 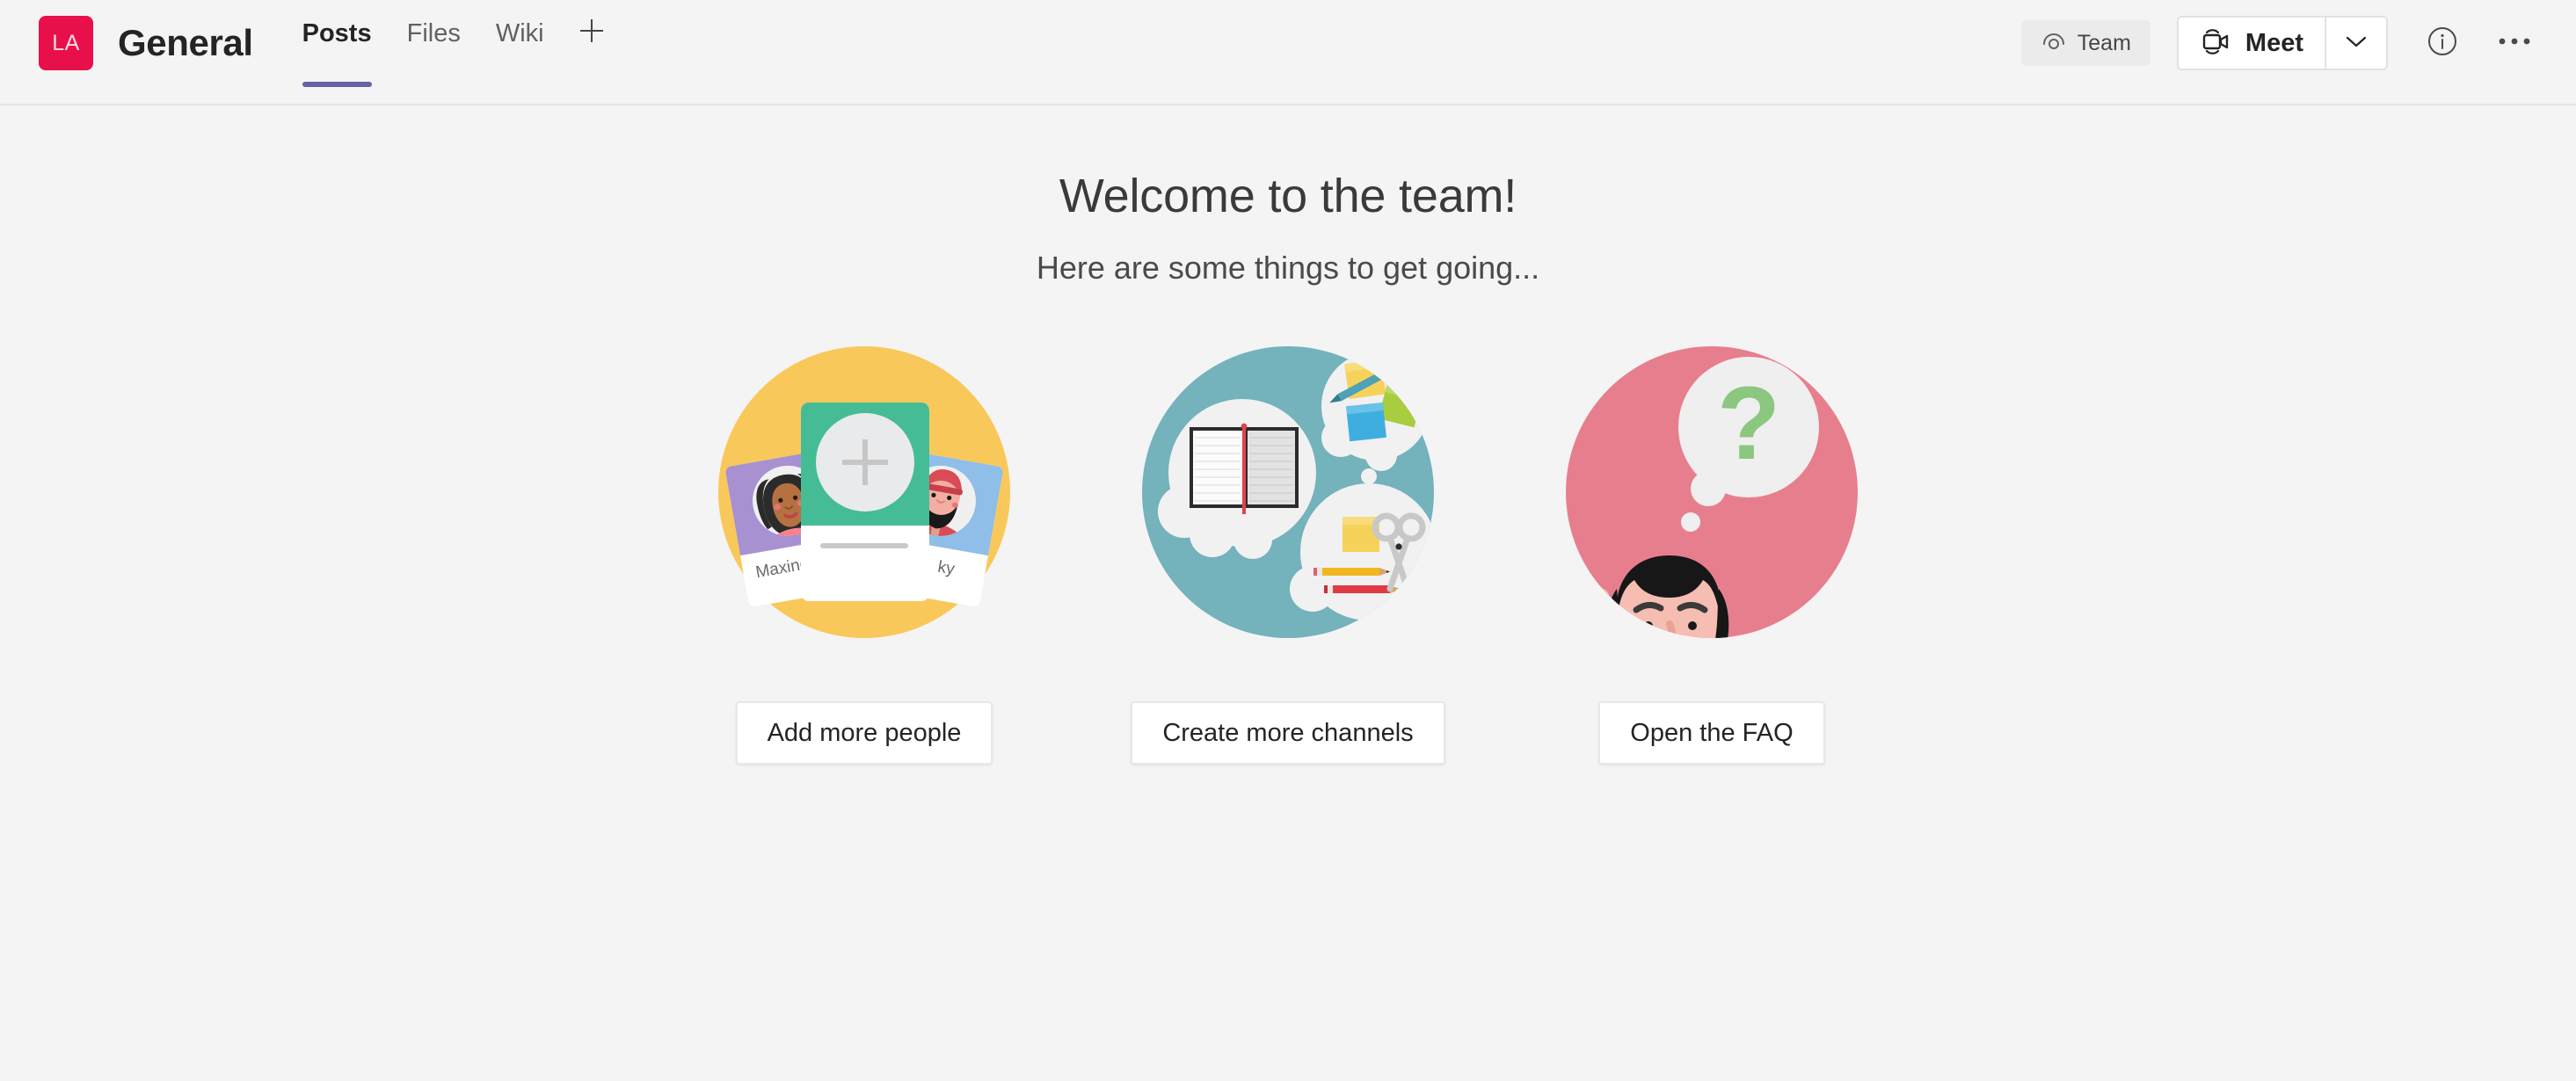 I want to click on team-visibility-badge: Team, so click(x=2085, y=43).